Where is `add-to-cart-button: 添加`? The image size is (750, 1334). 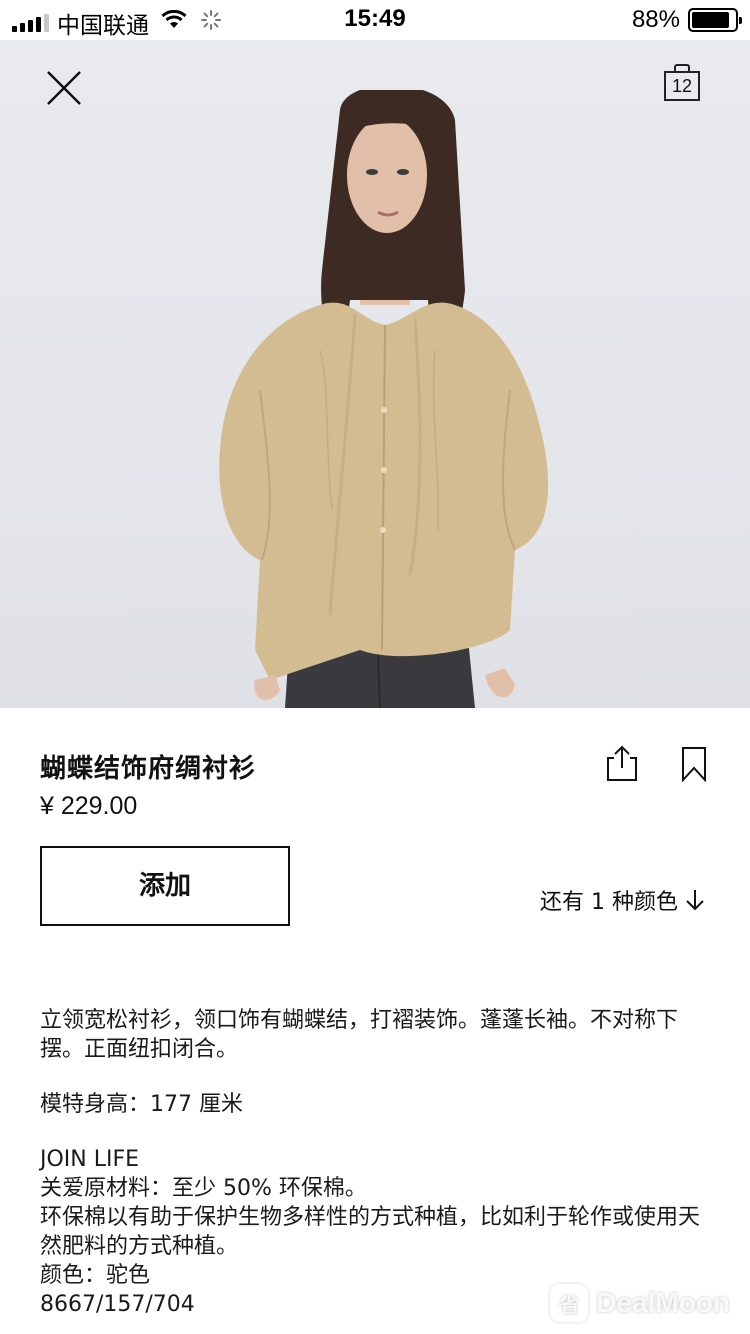
add-to-cart-button: 添加 is located at coordinates (165, 886).